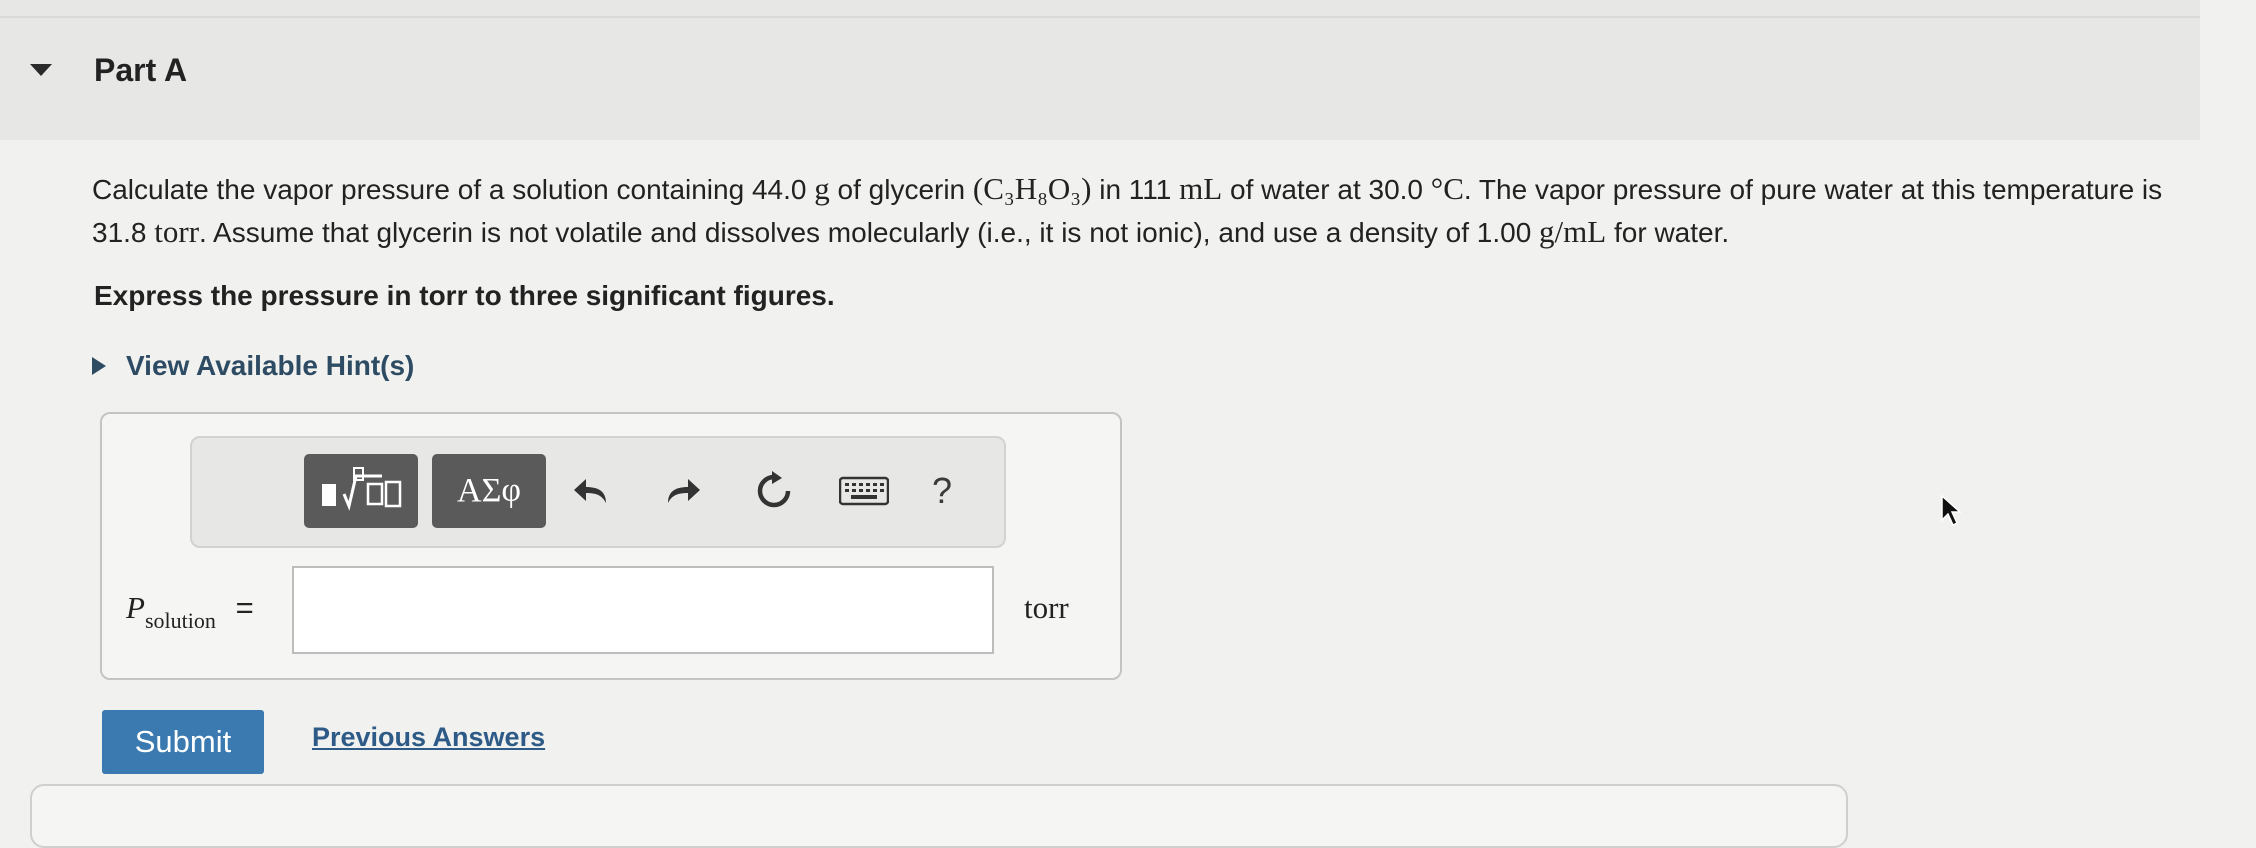  What do you see at coordinates (1672, 232) in the screenshot?
I see `question-text-segment: for water.` at bounding box center [1672, 232].